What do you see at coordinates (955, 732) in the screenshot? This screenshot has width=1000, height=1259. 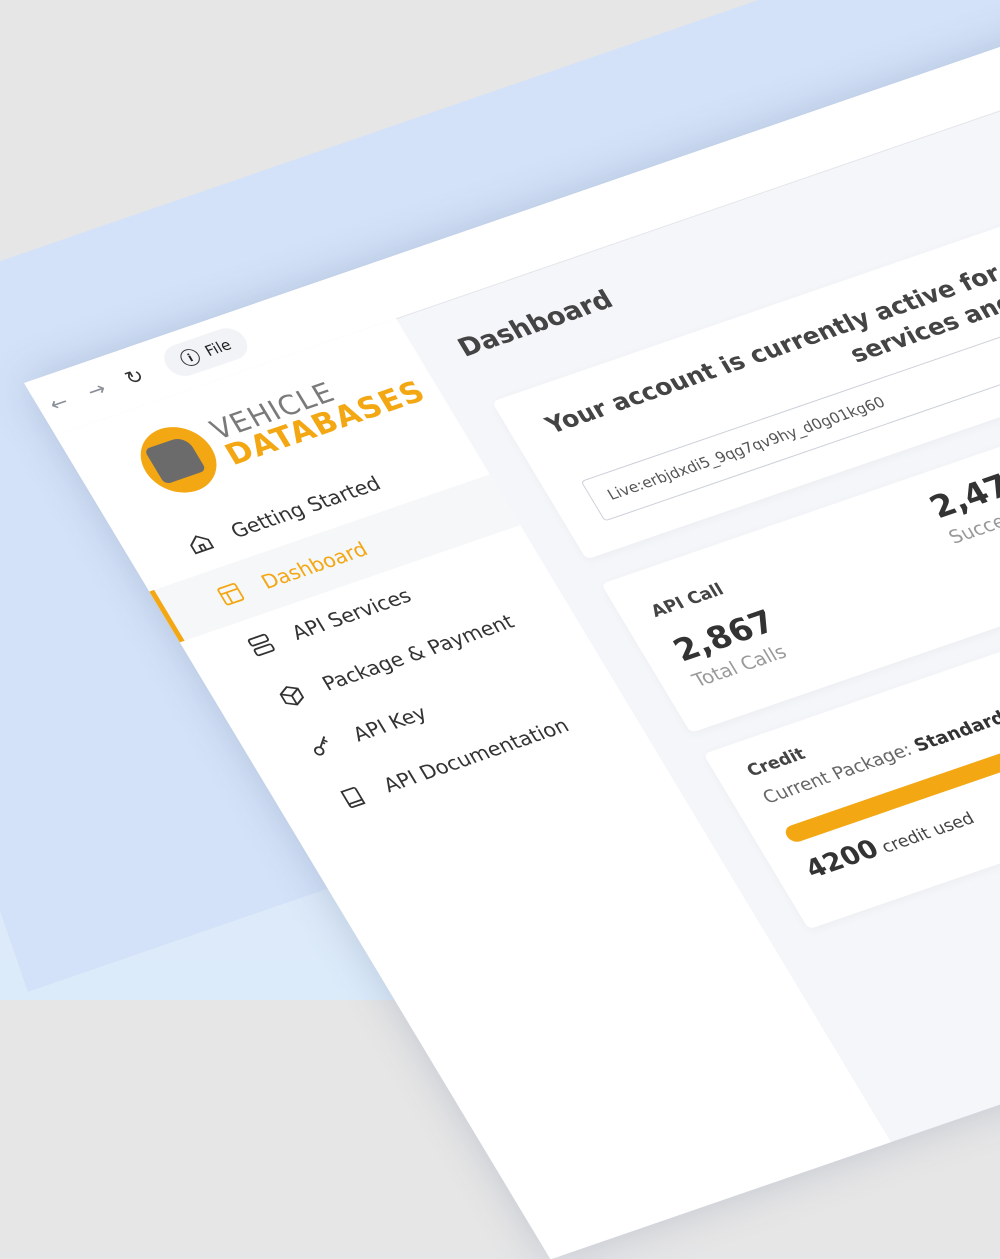 I see `package-name: Standard` at bounding box center [955, 732].